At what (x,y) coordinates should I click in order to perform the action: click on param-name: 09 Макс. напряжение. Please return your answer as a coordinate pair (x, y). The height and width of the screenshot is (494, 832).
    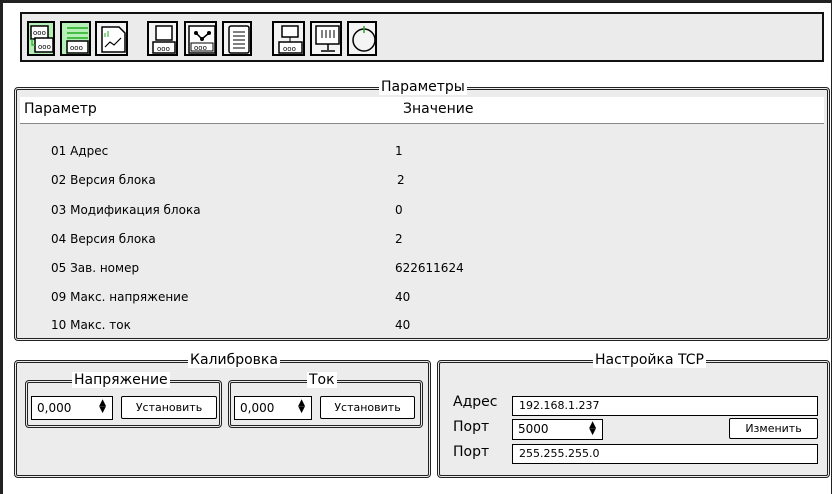
    Looking at the image, I should click on (120, 297).